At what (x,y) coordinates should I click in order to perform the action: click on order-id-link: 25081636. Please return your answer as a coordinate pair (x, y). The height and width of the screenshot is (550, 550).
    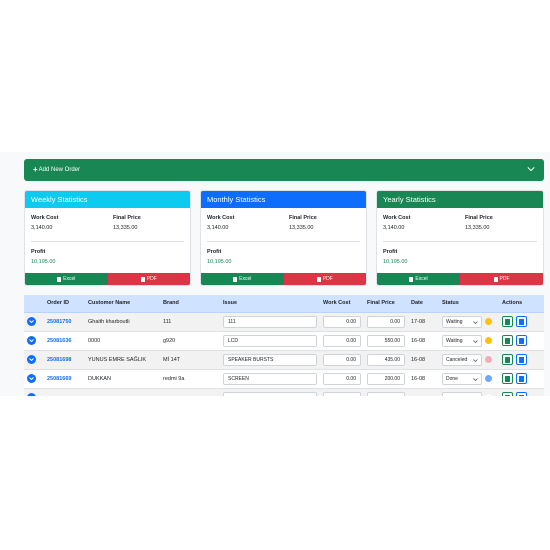
    Looking at the image, I should click on (59, 341).